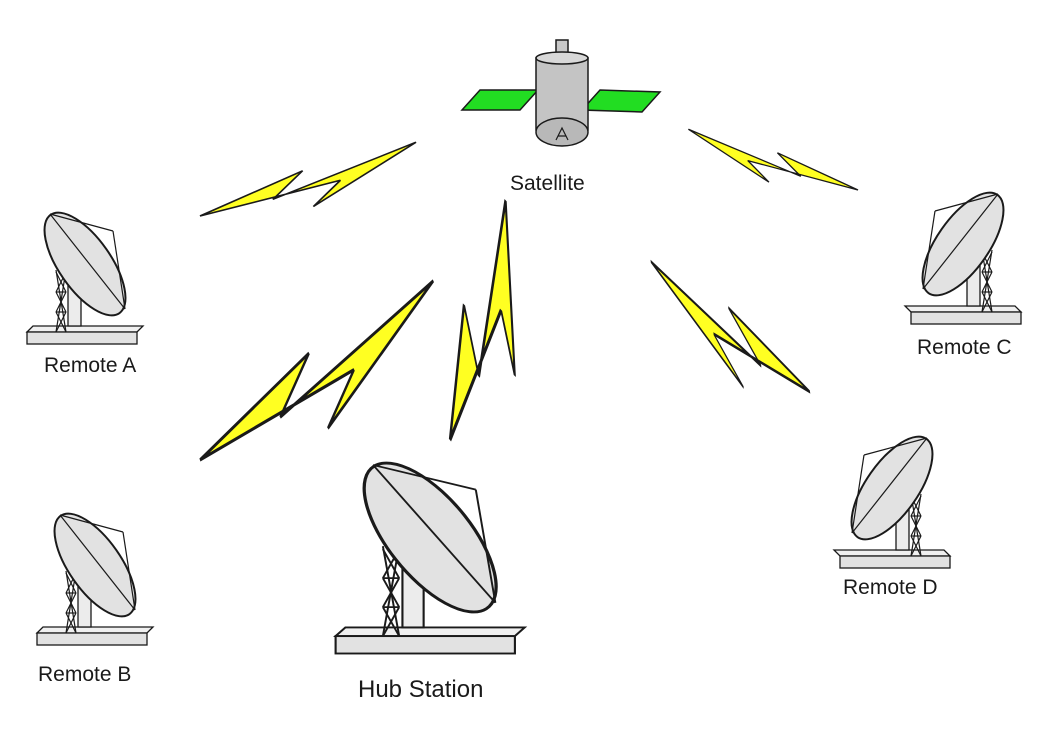  I want to click on remote-d-dish, so click(892, 495).